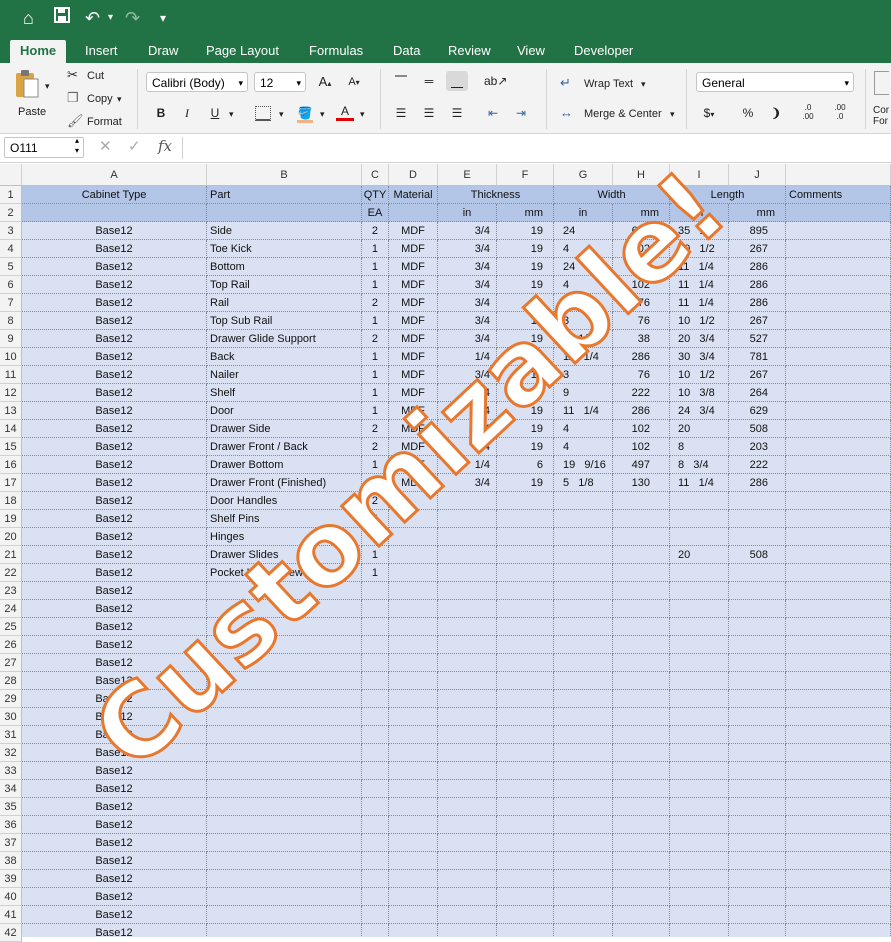 This screenshot has width=891, height=942. Describe the element at coordinates (11, 789) in the screenshot. I see `row-header: 34` at that location.